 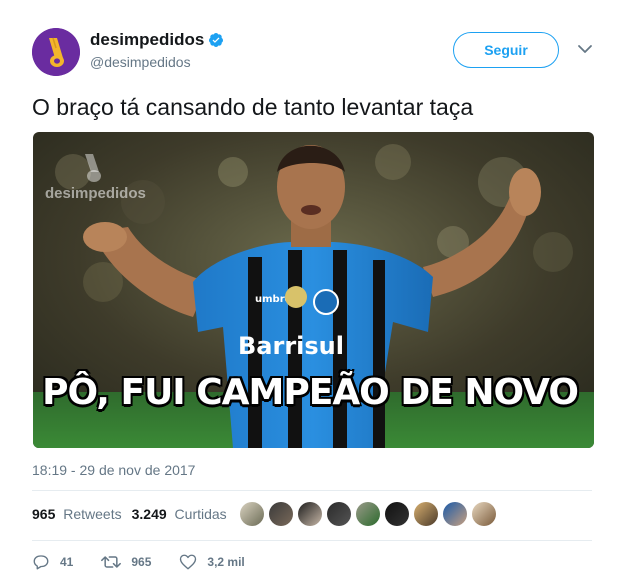 I want to click on media-watermark: desimpedidos, so click(x=95, y=193).